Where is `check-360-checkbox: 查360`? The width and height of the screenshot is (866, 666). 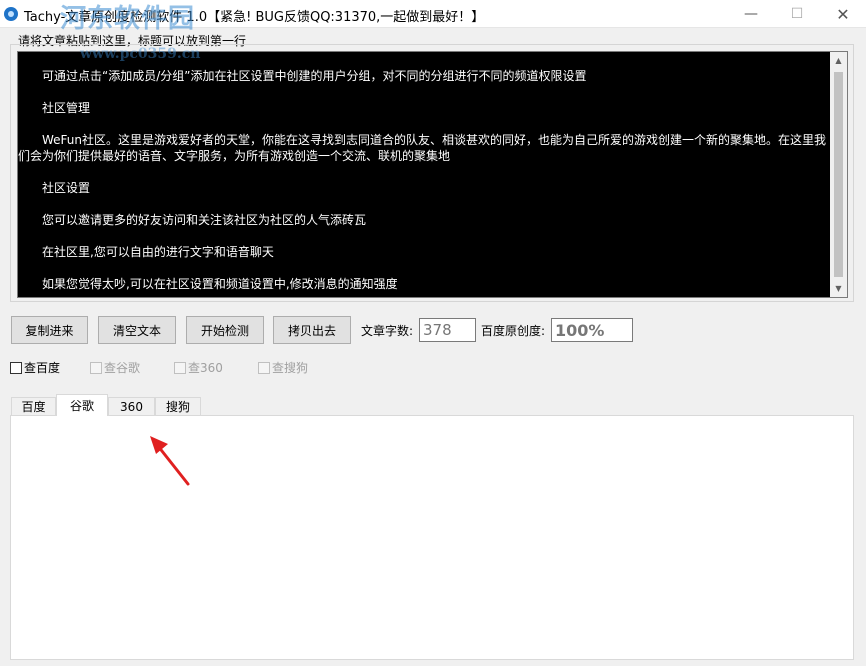
check-360-checkbox: 查360 is located at coordinates (198, 367).